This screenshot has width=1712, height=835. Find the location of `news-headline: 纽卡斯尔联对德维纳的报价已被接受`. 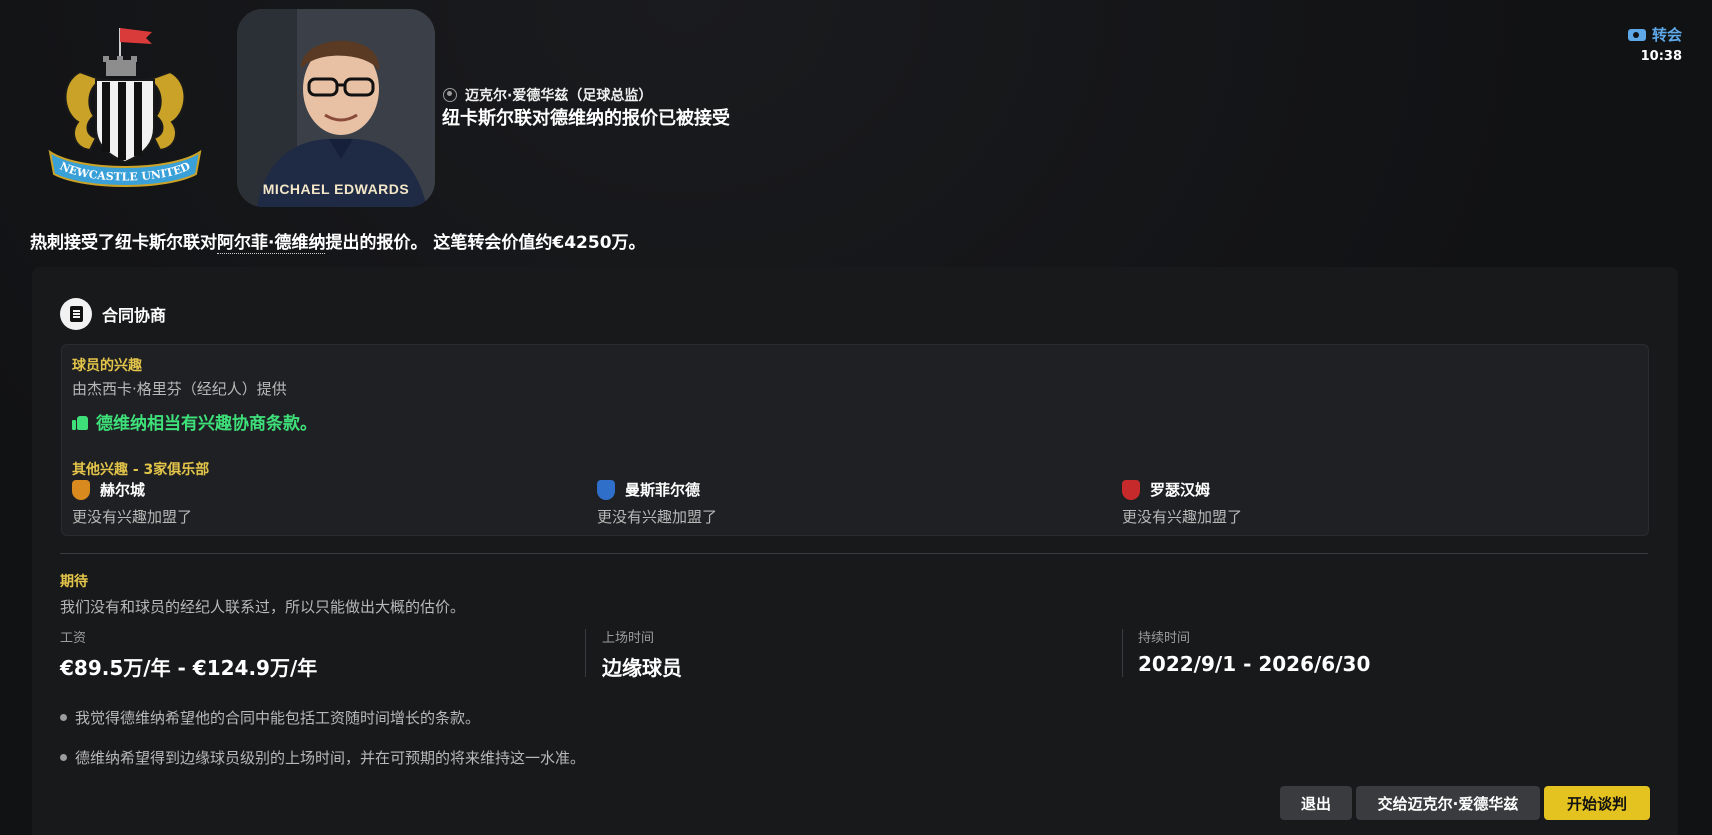

news-headline: 纽卡斯尔联对德维纳的报价已被接受 is located at coordinates (586, 118).